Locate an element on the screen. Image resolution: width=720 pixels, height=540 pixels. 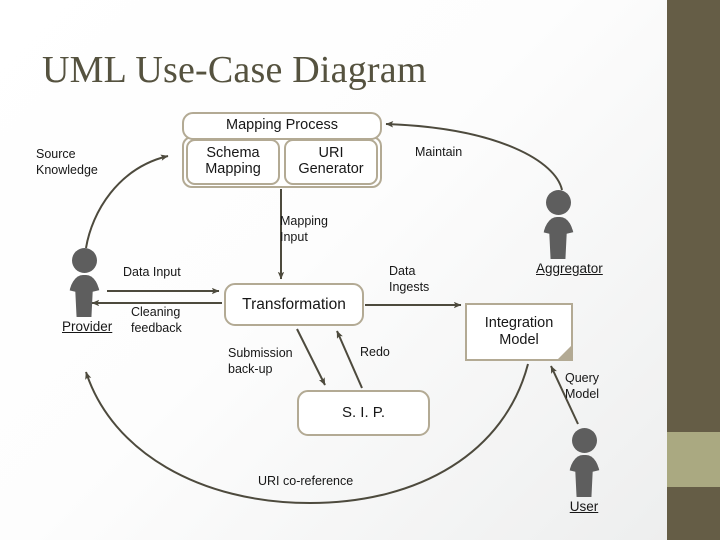
edge-label-mapping-input: Mapping Input is located at coordinates (304, 229).